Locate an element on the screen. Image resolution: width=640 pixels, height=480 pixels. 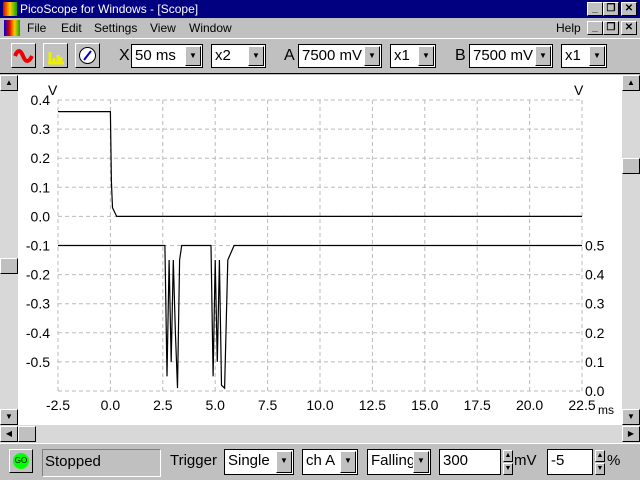
pretrigger-input: -5 is located at coordinates (570, 462).